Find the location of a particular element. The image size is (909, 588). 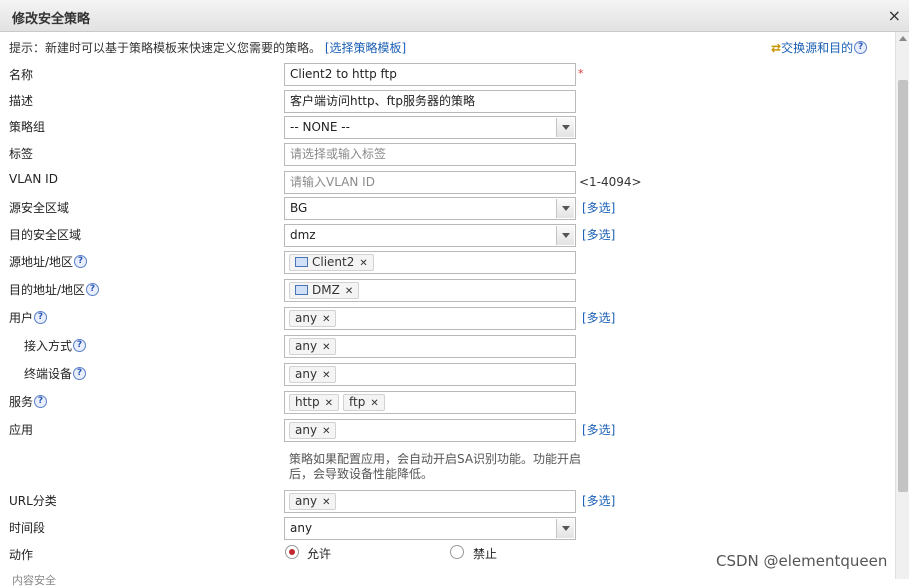

swap-arrows-icon: ⇄ is located at coordinates (776, 48).